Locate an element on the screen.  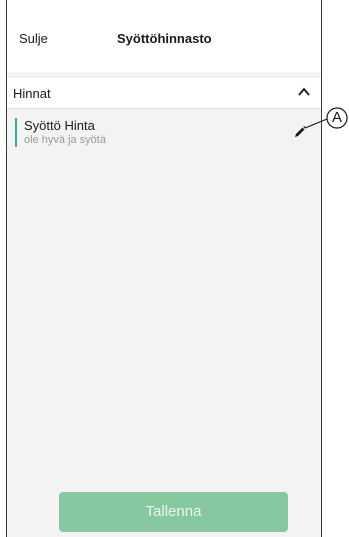
section-title: Hinnat is located at coordinates (32, 93).